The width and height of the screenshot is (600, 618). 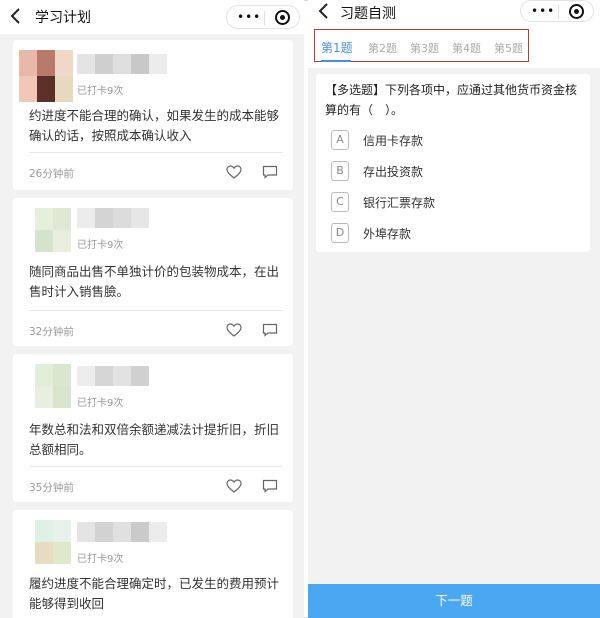 What do you see at coordinates (51, 488) in the screenshot?
I see `post-time: 35分钟前` at bounding box center [51, 488].